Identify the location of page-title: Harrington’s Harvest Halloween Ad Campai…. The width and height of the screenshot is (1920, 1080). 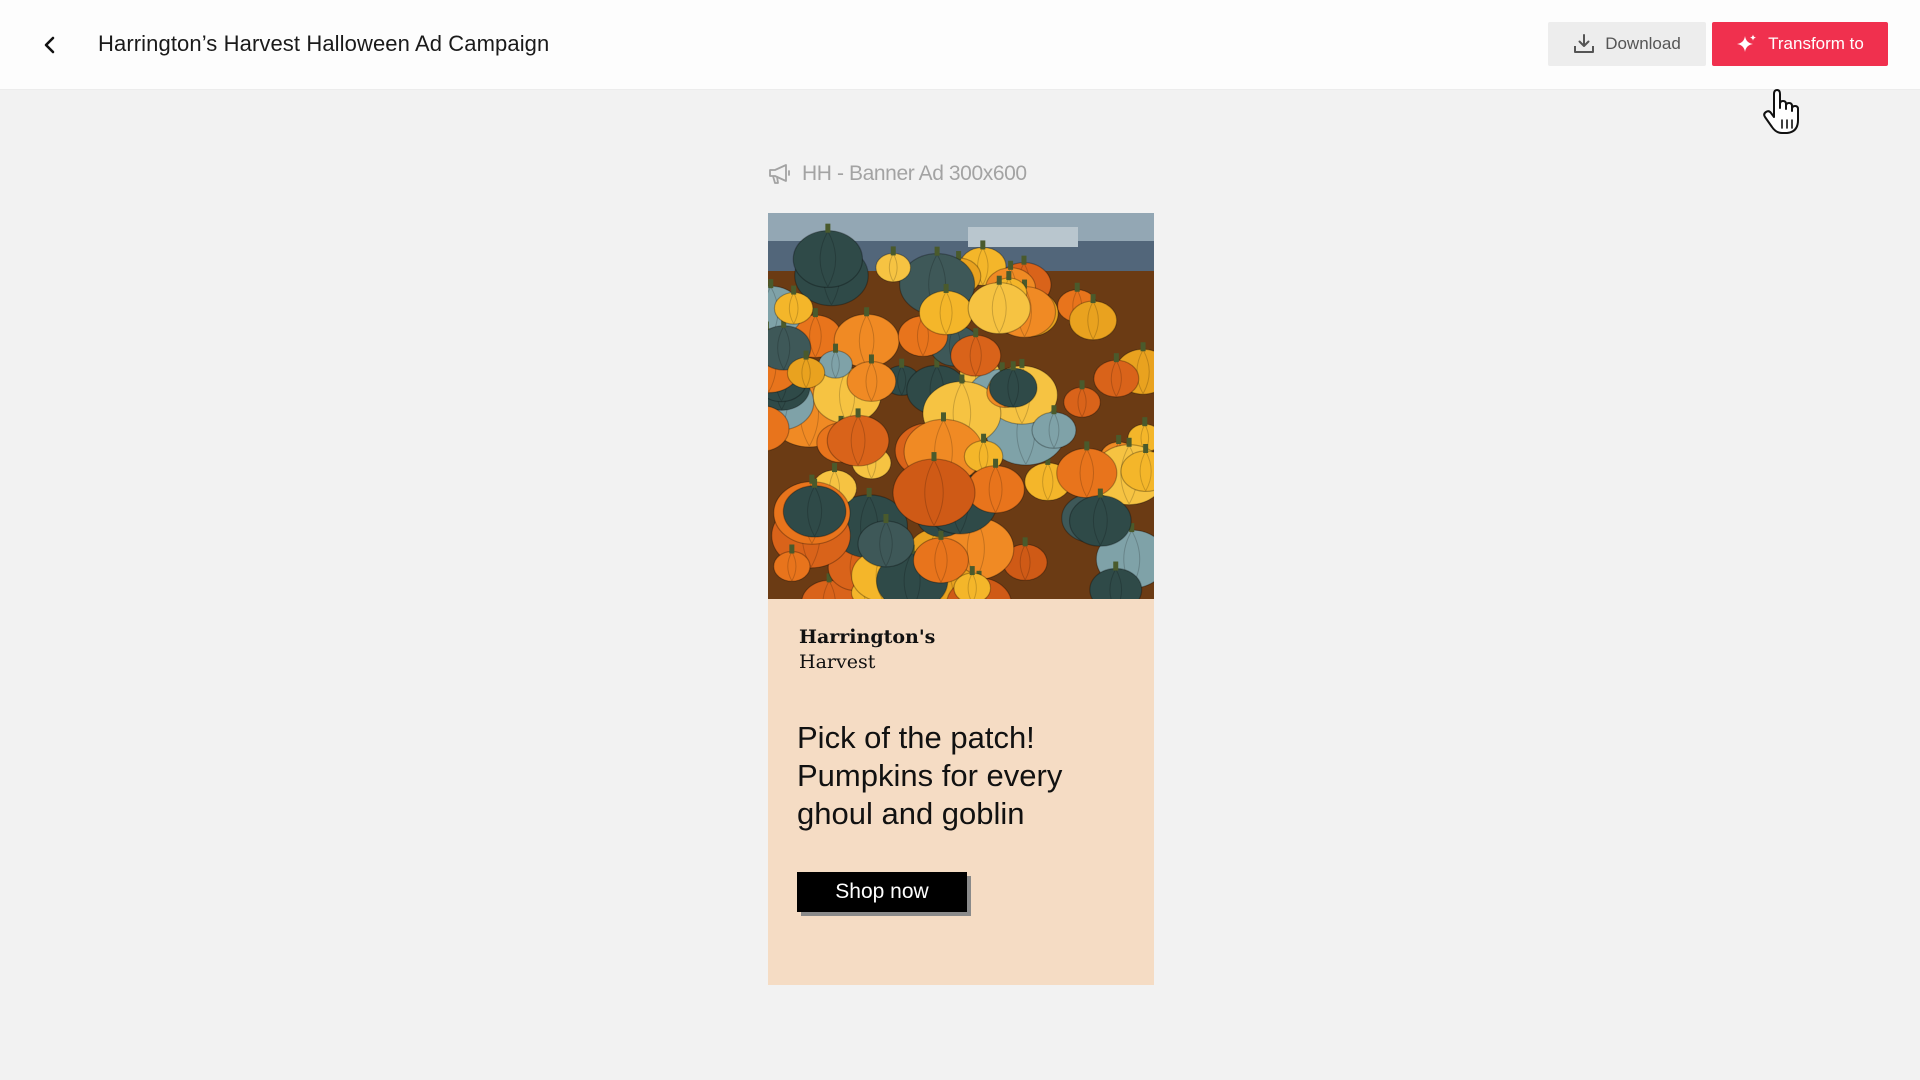
(324, 43).